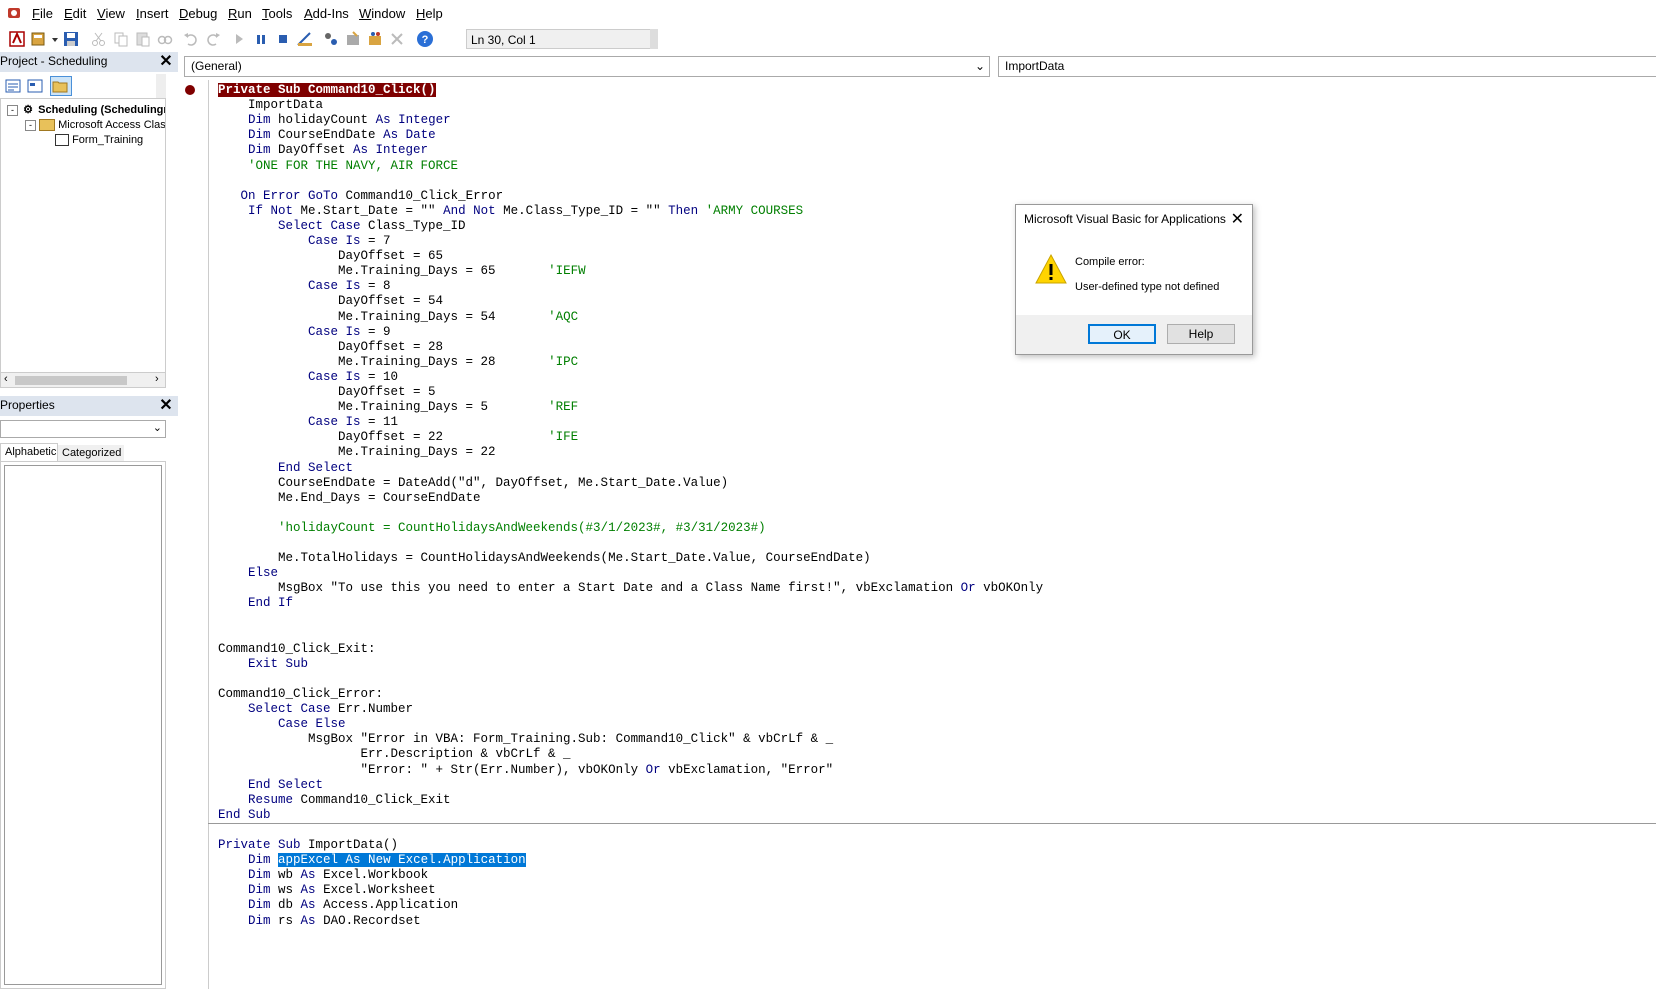 Image resolution: width=1656 pixels, height=989 pixels. What do you see at coordinates (334, 120) in the screenshot?
I see `code-line: Dim holidayCount As Integer` at bounding box center [334, 120].